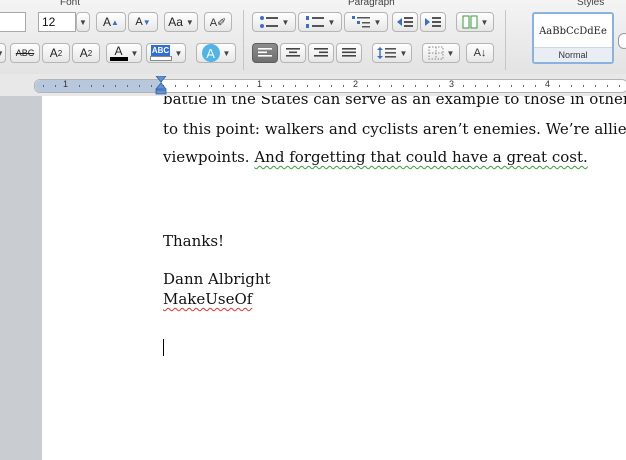 The width and height of the screenshot is (626, 460). What do you see at coordinates (209, 157) in the screenshot?
I see `document-text: viewpoints.` at bounding box center [209, 157].